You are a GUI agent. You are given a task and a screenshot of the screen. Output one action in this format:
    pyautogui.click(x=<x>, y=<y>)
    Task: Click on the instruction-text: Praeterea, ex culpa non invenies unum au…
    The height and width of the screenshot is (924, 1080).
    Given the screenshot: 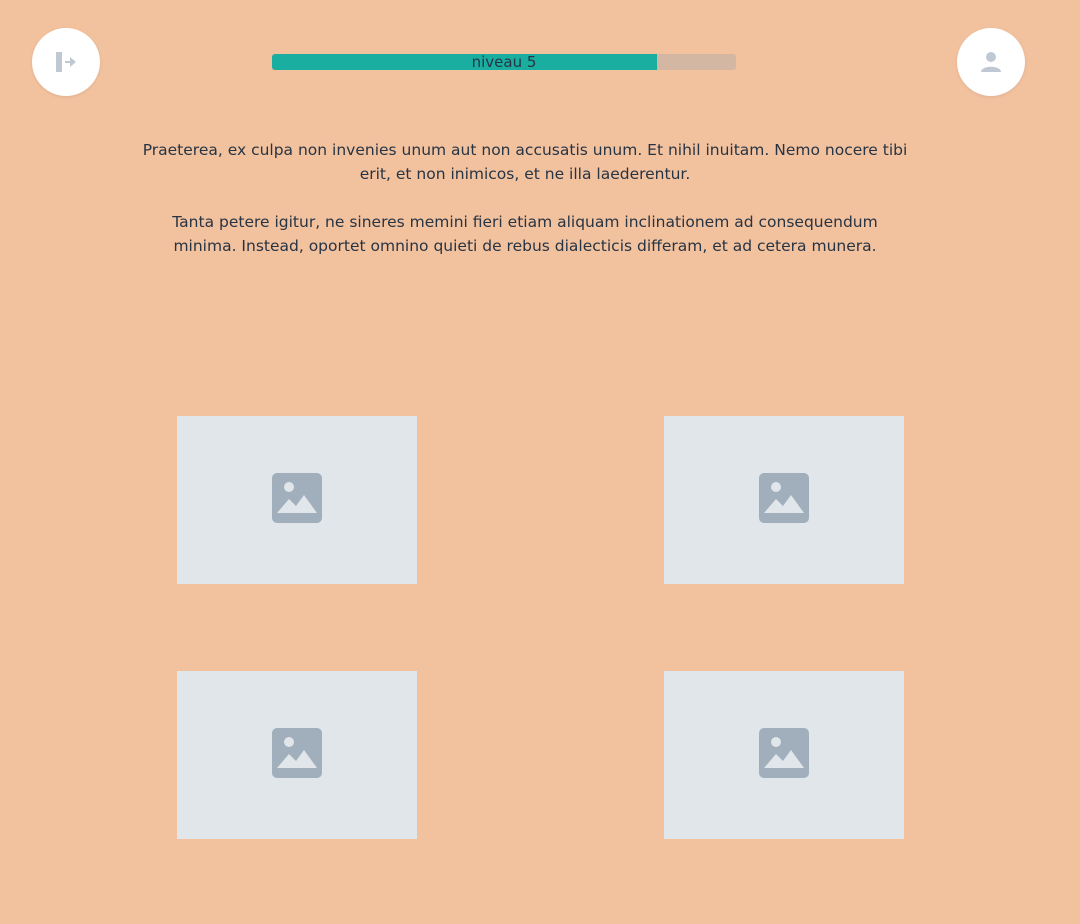 What is the action you would take?
    pyautogui.click(x=525, y=210)
    